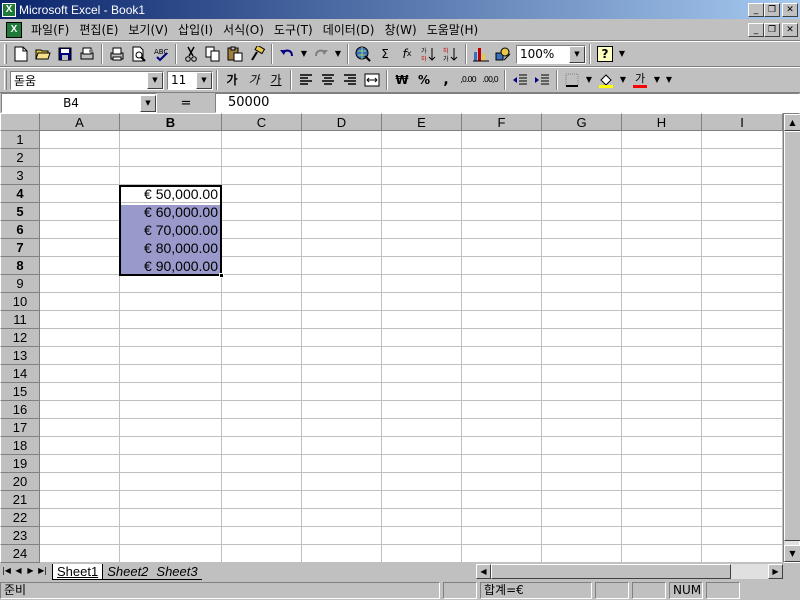  What do you see at coordinates (20, 230) in the screenshot?
I see `row-header-6: 6` at bounding box center [20, 230].